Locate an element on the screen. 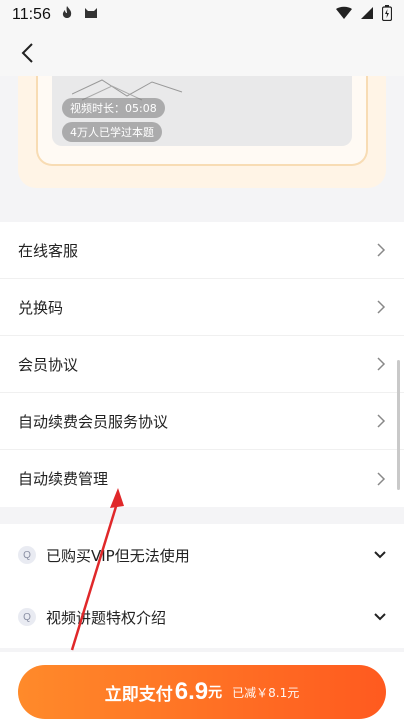 The image size is (404, 720). signal-icon is located at coordinates (367, 15).